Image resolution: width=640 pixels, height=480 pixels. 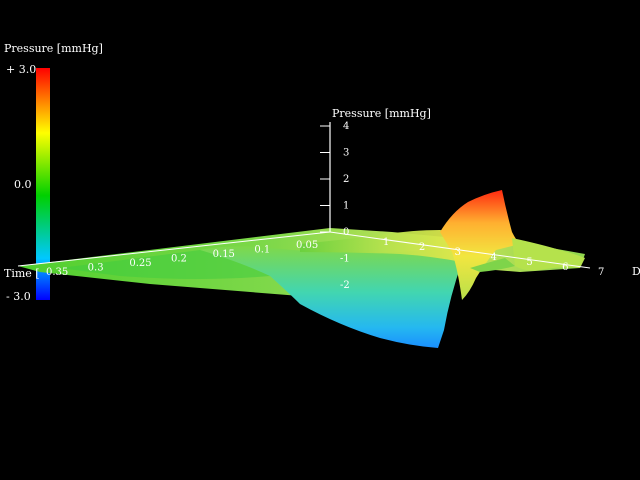 I want to click on z-axis-tick-label: 4, so click(x=346, y=126).